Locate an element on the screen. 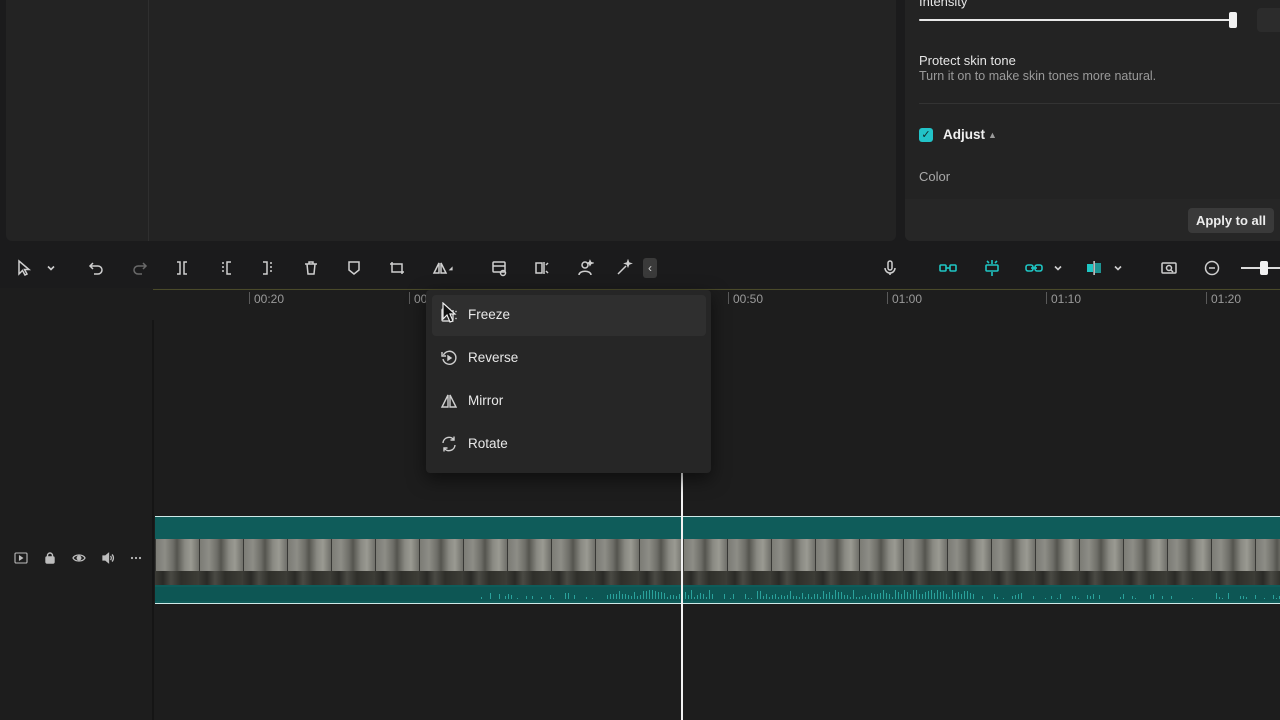 This screenshot has height=720, width=1280. menu-item-rotate: Rotate is located at coordinates (569, 444).